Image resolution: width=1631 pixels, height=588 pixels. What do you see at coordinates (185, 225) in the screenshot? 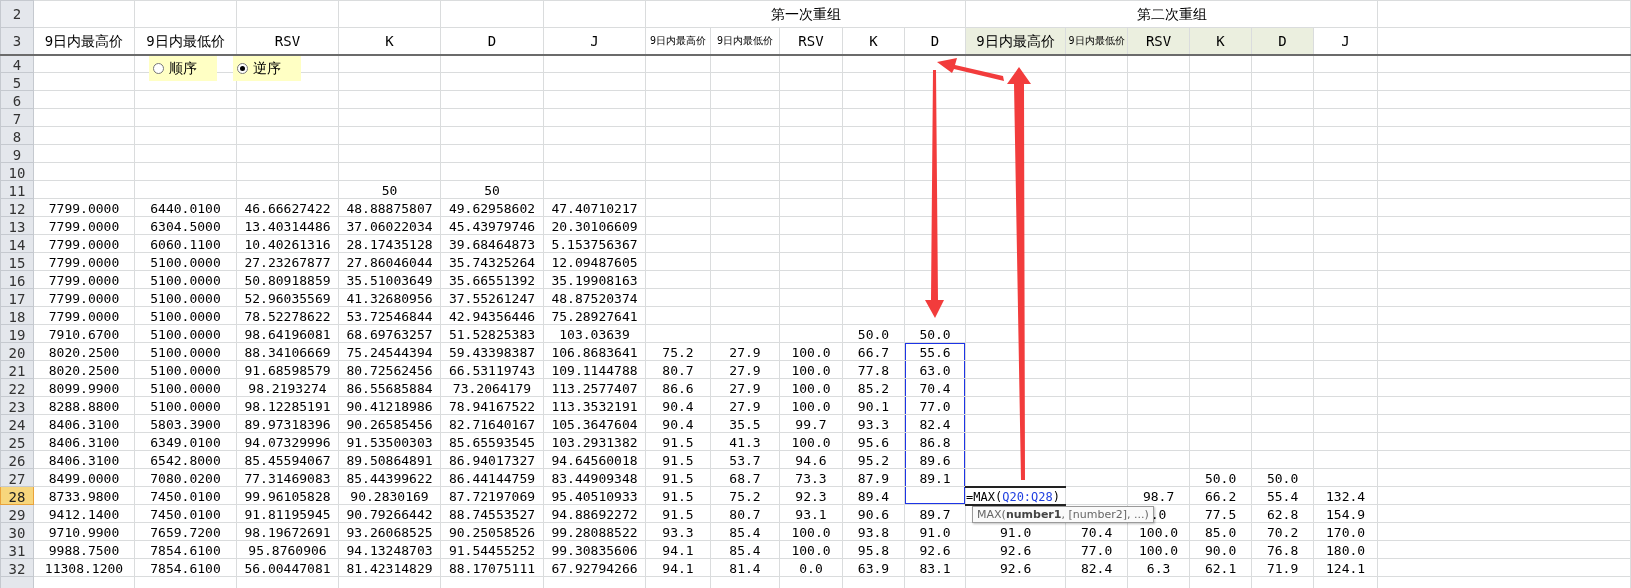
I see `table-cell: 6304.5000` at bounding box center [185, 225].